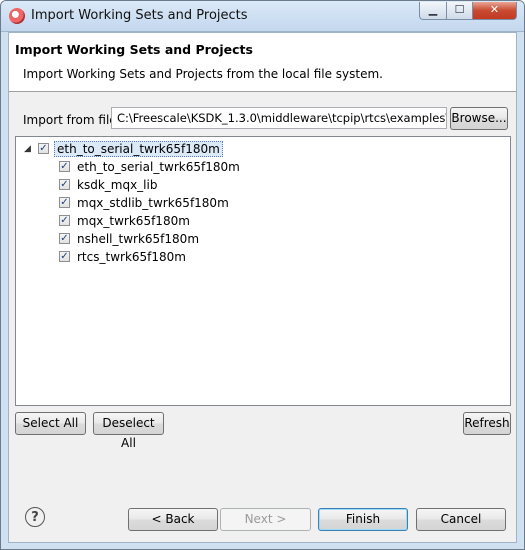 This screenshot has width=525, height=550. Describe the element at coordinates (138, 148) in the screenshot. I see `tree-root-label: eth_to_serial_twrk65f180m` at that location.